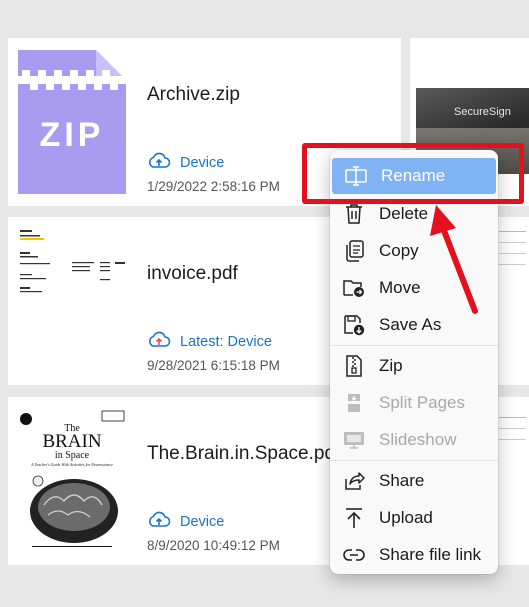  Describe the element at coordinates (213, 365) in the screenshot. I see `file-date: 9/28/2021 6:15:18 PM` at that location.